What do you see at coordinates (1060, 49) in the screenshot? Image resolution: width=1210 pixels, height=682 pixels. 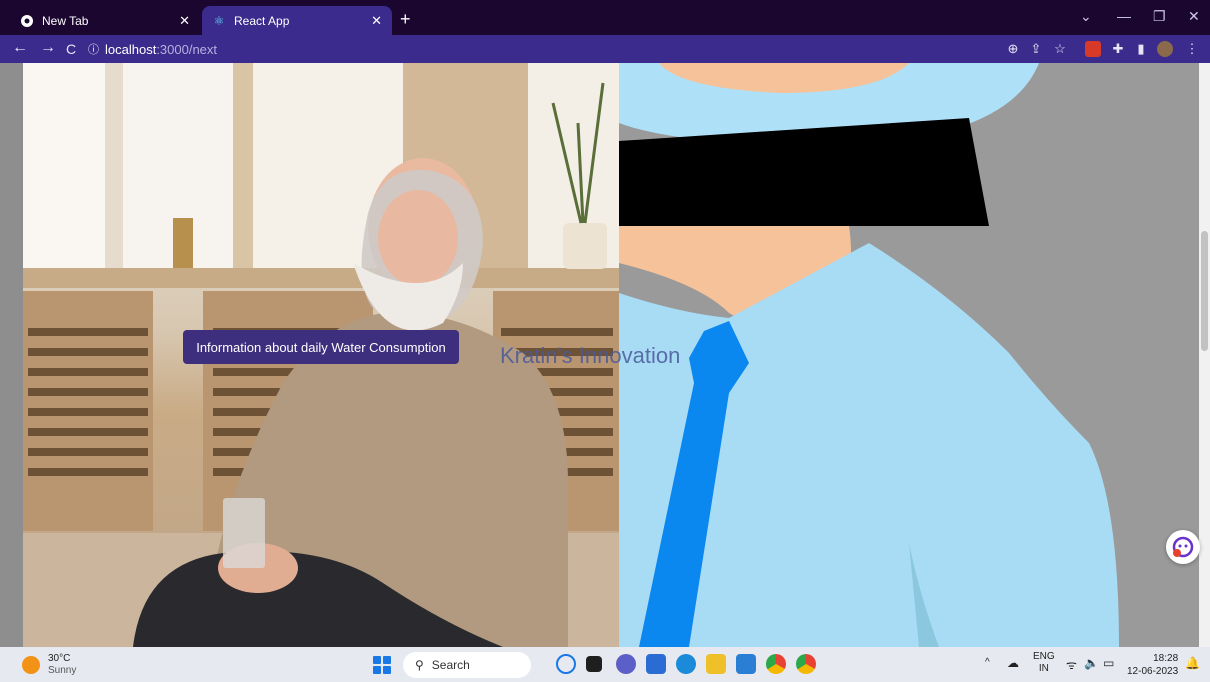 I see `bookmark-star-icon: ☆` at bounding box center [1060, 49].